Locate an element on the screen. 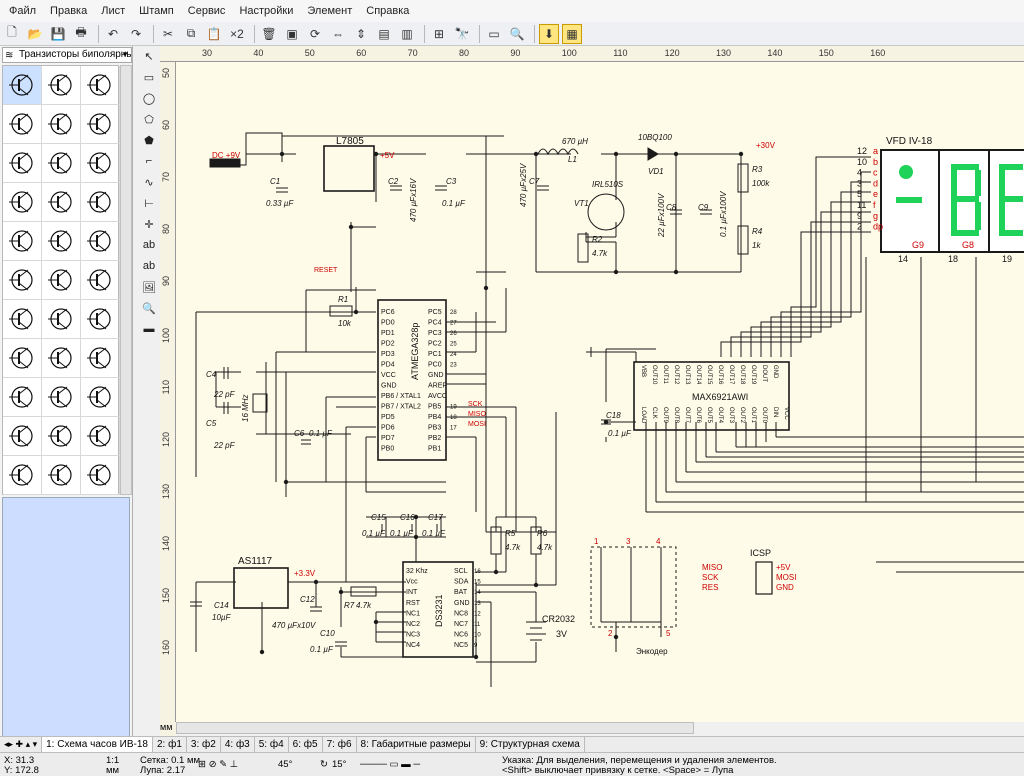 This screenshot has width=1024, height=776. line-style-icon: ──── ▭ ▬ ─ is located at coordinates (390, 764).